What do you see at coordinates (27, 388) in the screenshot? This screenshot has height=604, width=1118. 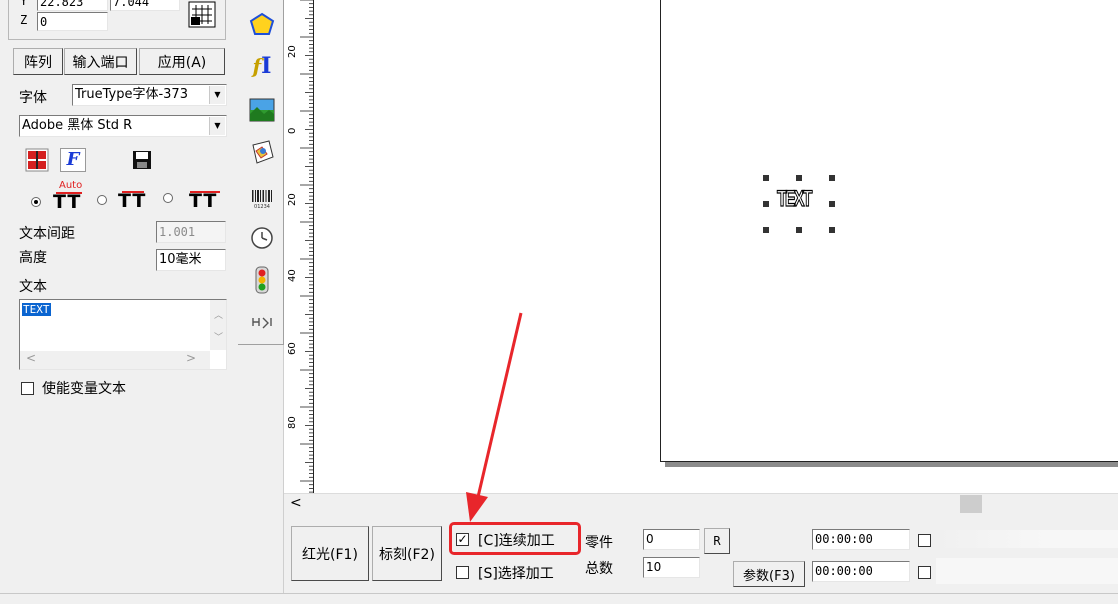 I see `variable-text-checkbox` at bounding box center [27, 388].